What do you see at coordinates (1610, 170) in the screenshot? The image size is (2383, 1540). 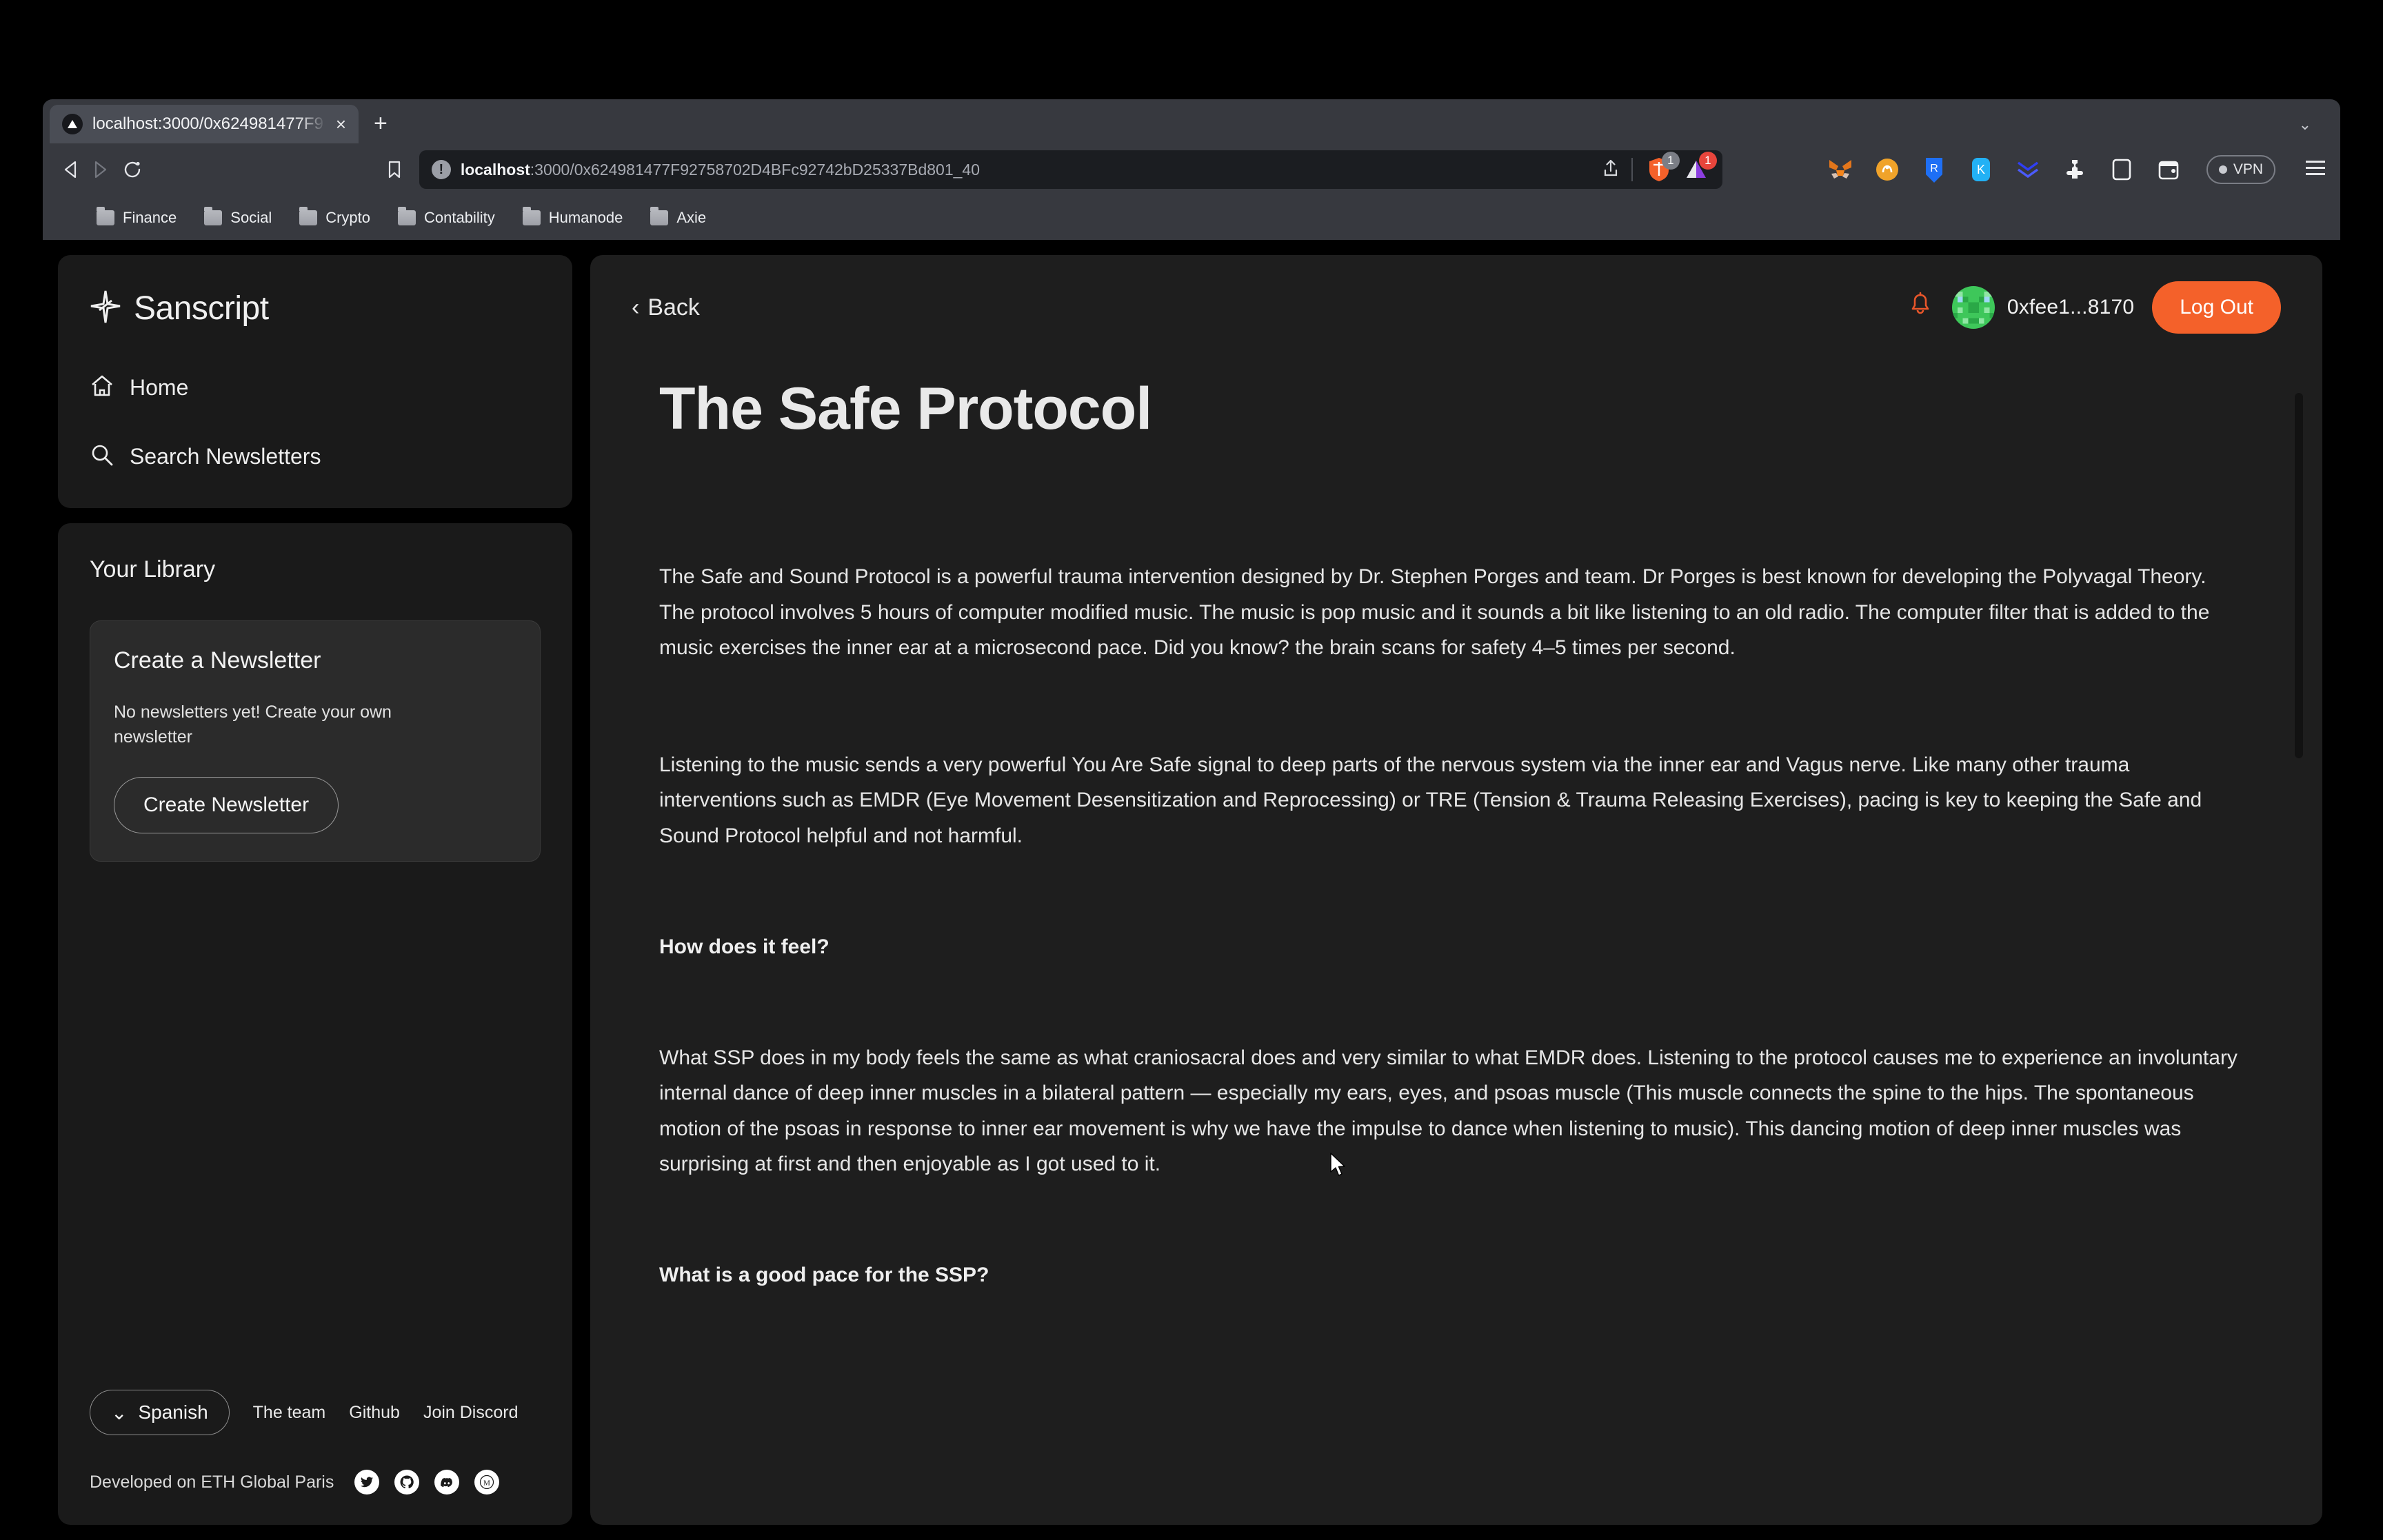 I see `share-icon` at bounding box center [1610, 170].